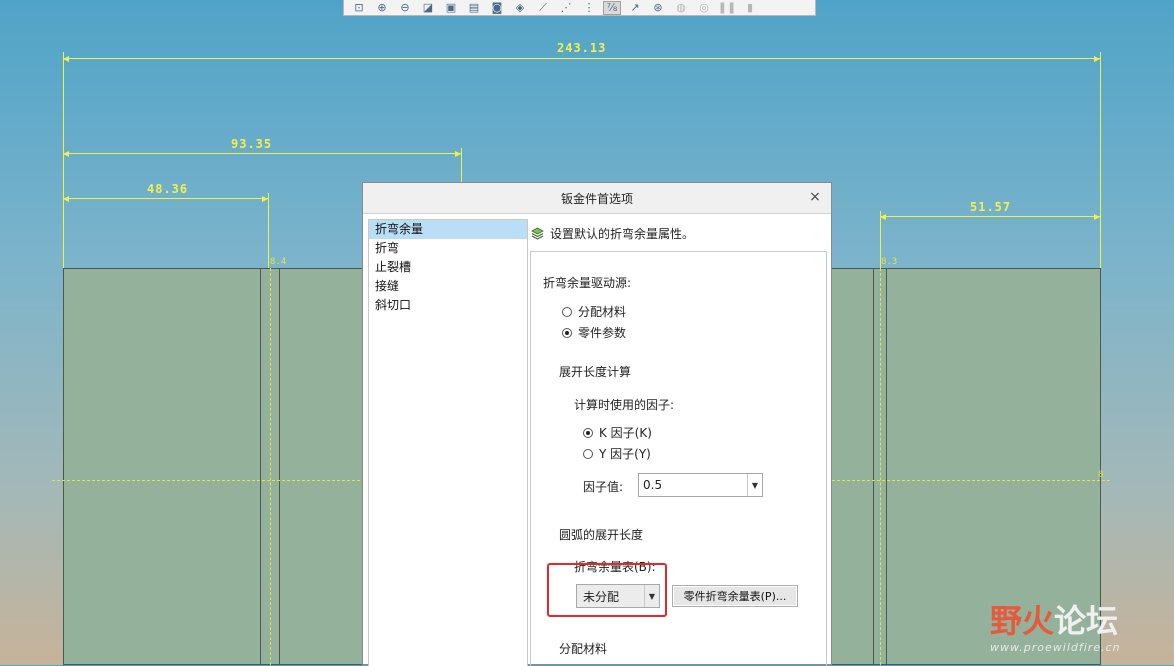  I want to click on bend-mark-left: 8.4, so click(278, 262).